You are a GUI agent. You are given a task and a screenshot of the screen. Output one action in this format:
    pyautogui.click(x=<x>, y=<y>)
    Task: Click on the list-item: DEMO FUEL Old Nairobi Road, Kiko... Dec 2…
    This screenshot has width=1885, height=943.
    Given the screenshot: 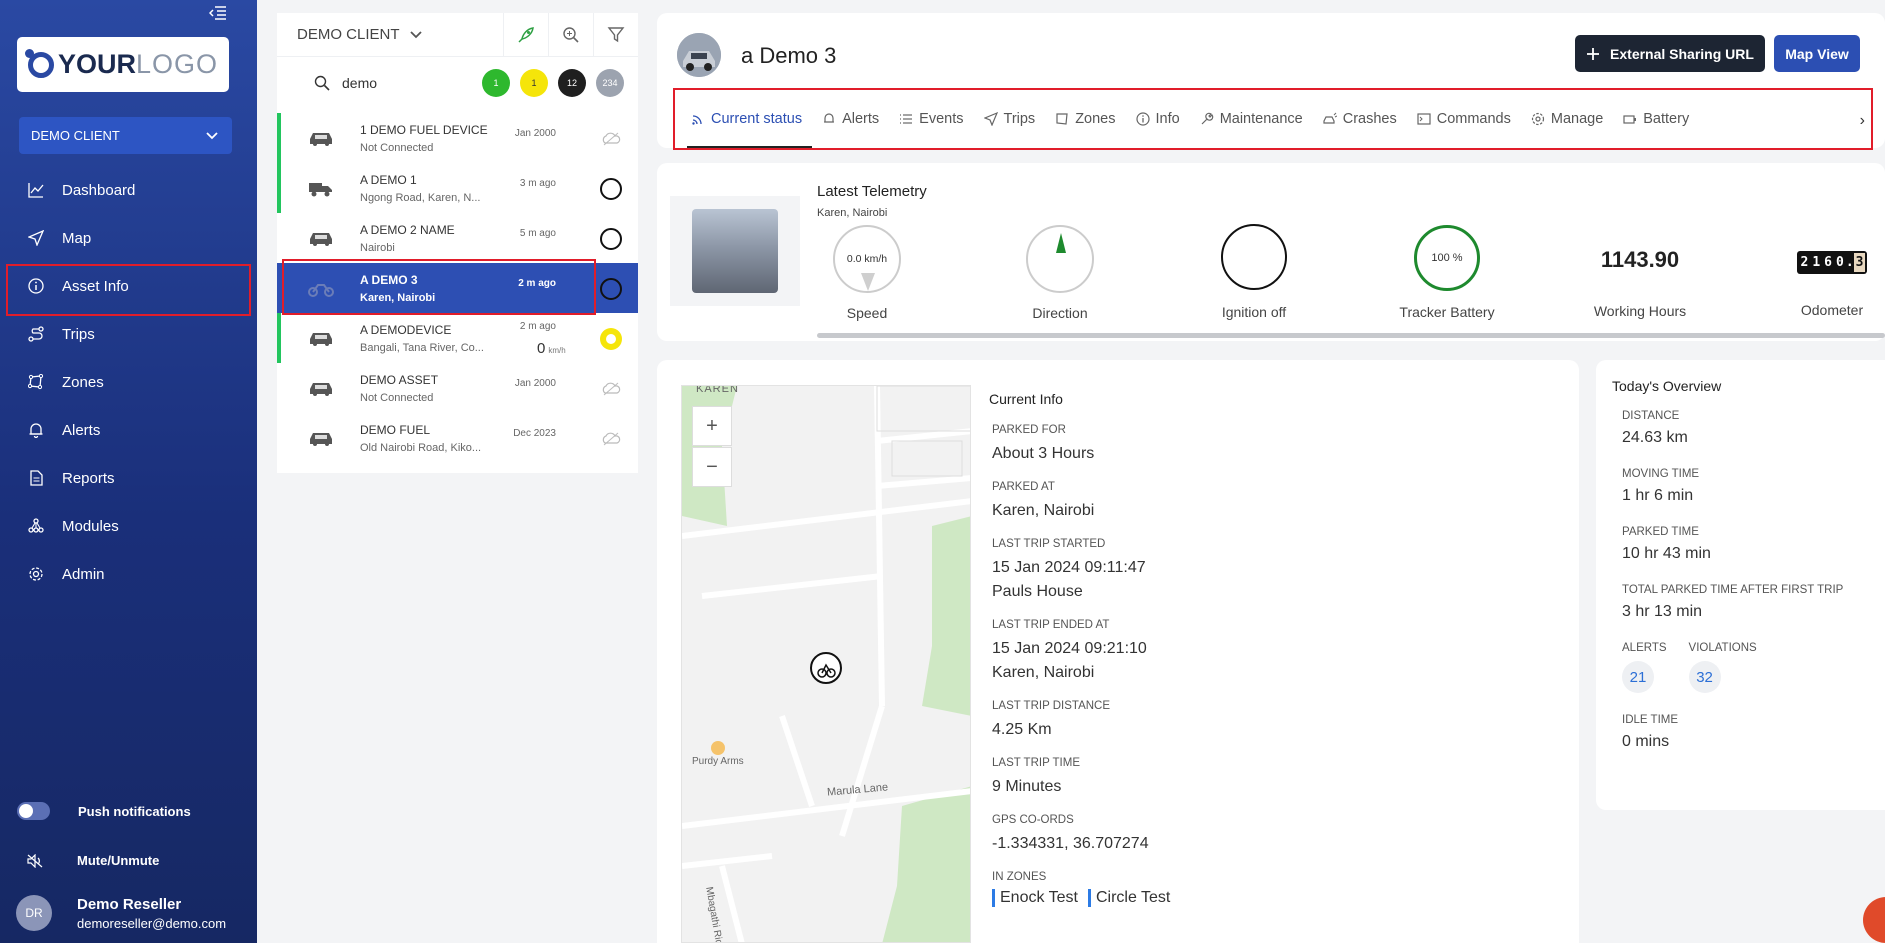 What is the action you would take?
    pyautogui.click(x=457, y=438)
    